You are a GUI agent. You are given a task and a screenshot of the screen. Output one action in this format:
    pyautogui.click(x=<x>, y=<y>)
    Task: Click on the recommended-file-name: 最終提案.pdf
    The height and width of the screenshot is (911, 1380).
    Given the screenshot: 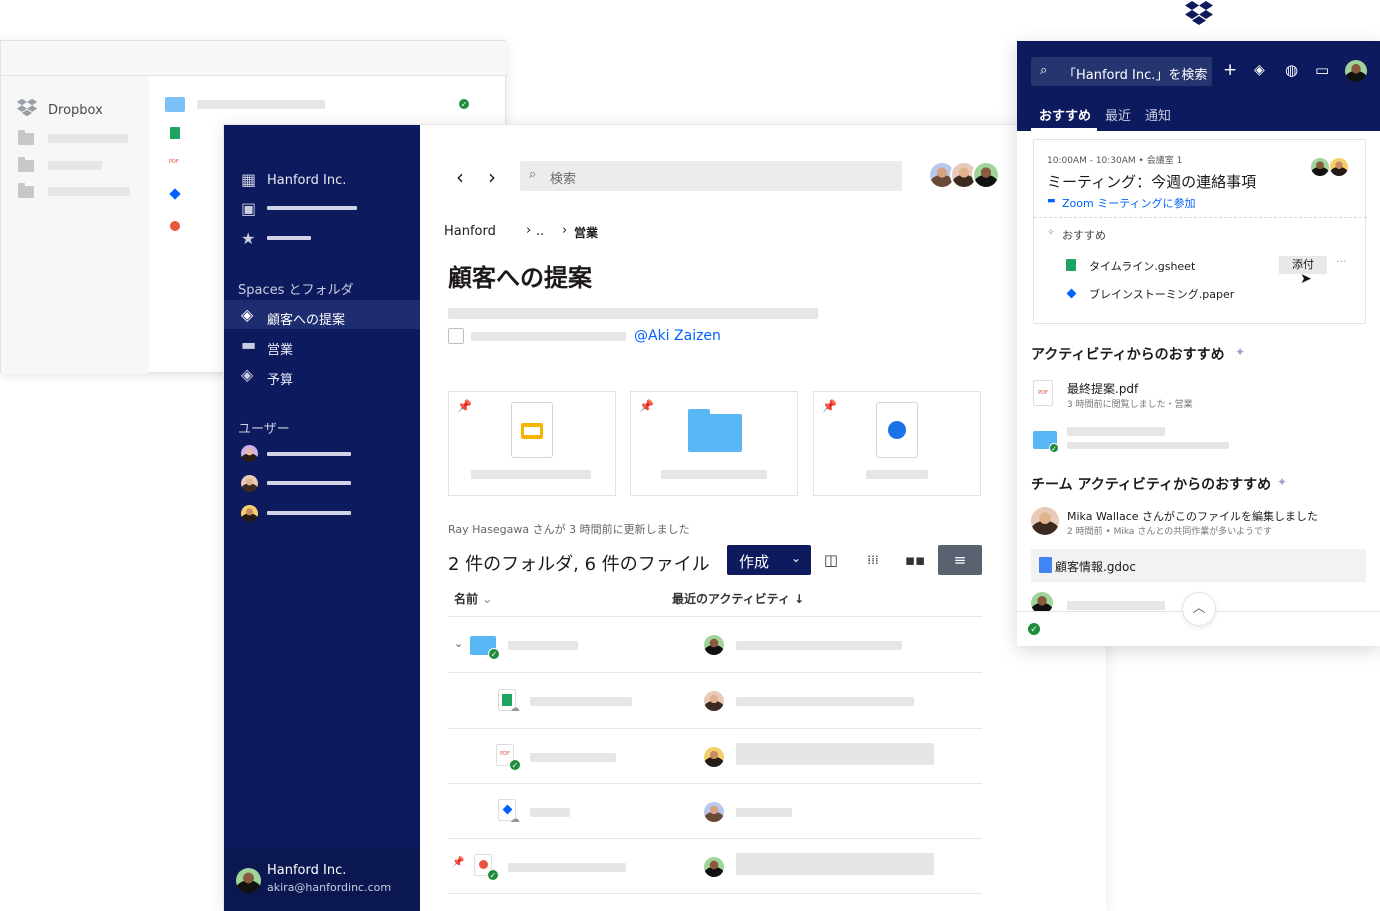 What is the action you would take?
    pyautogui.click(x=1102, y=388)
    